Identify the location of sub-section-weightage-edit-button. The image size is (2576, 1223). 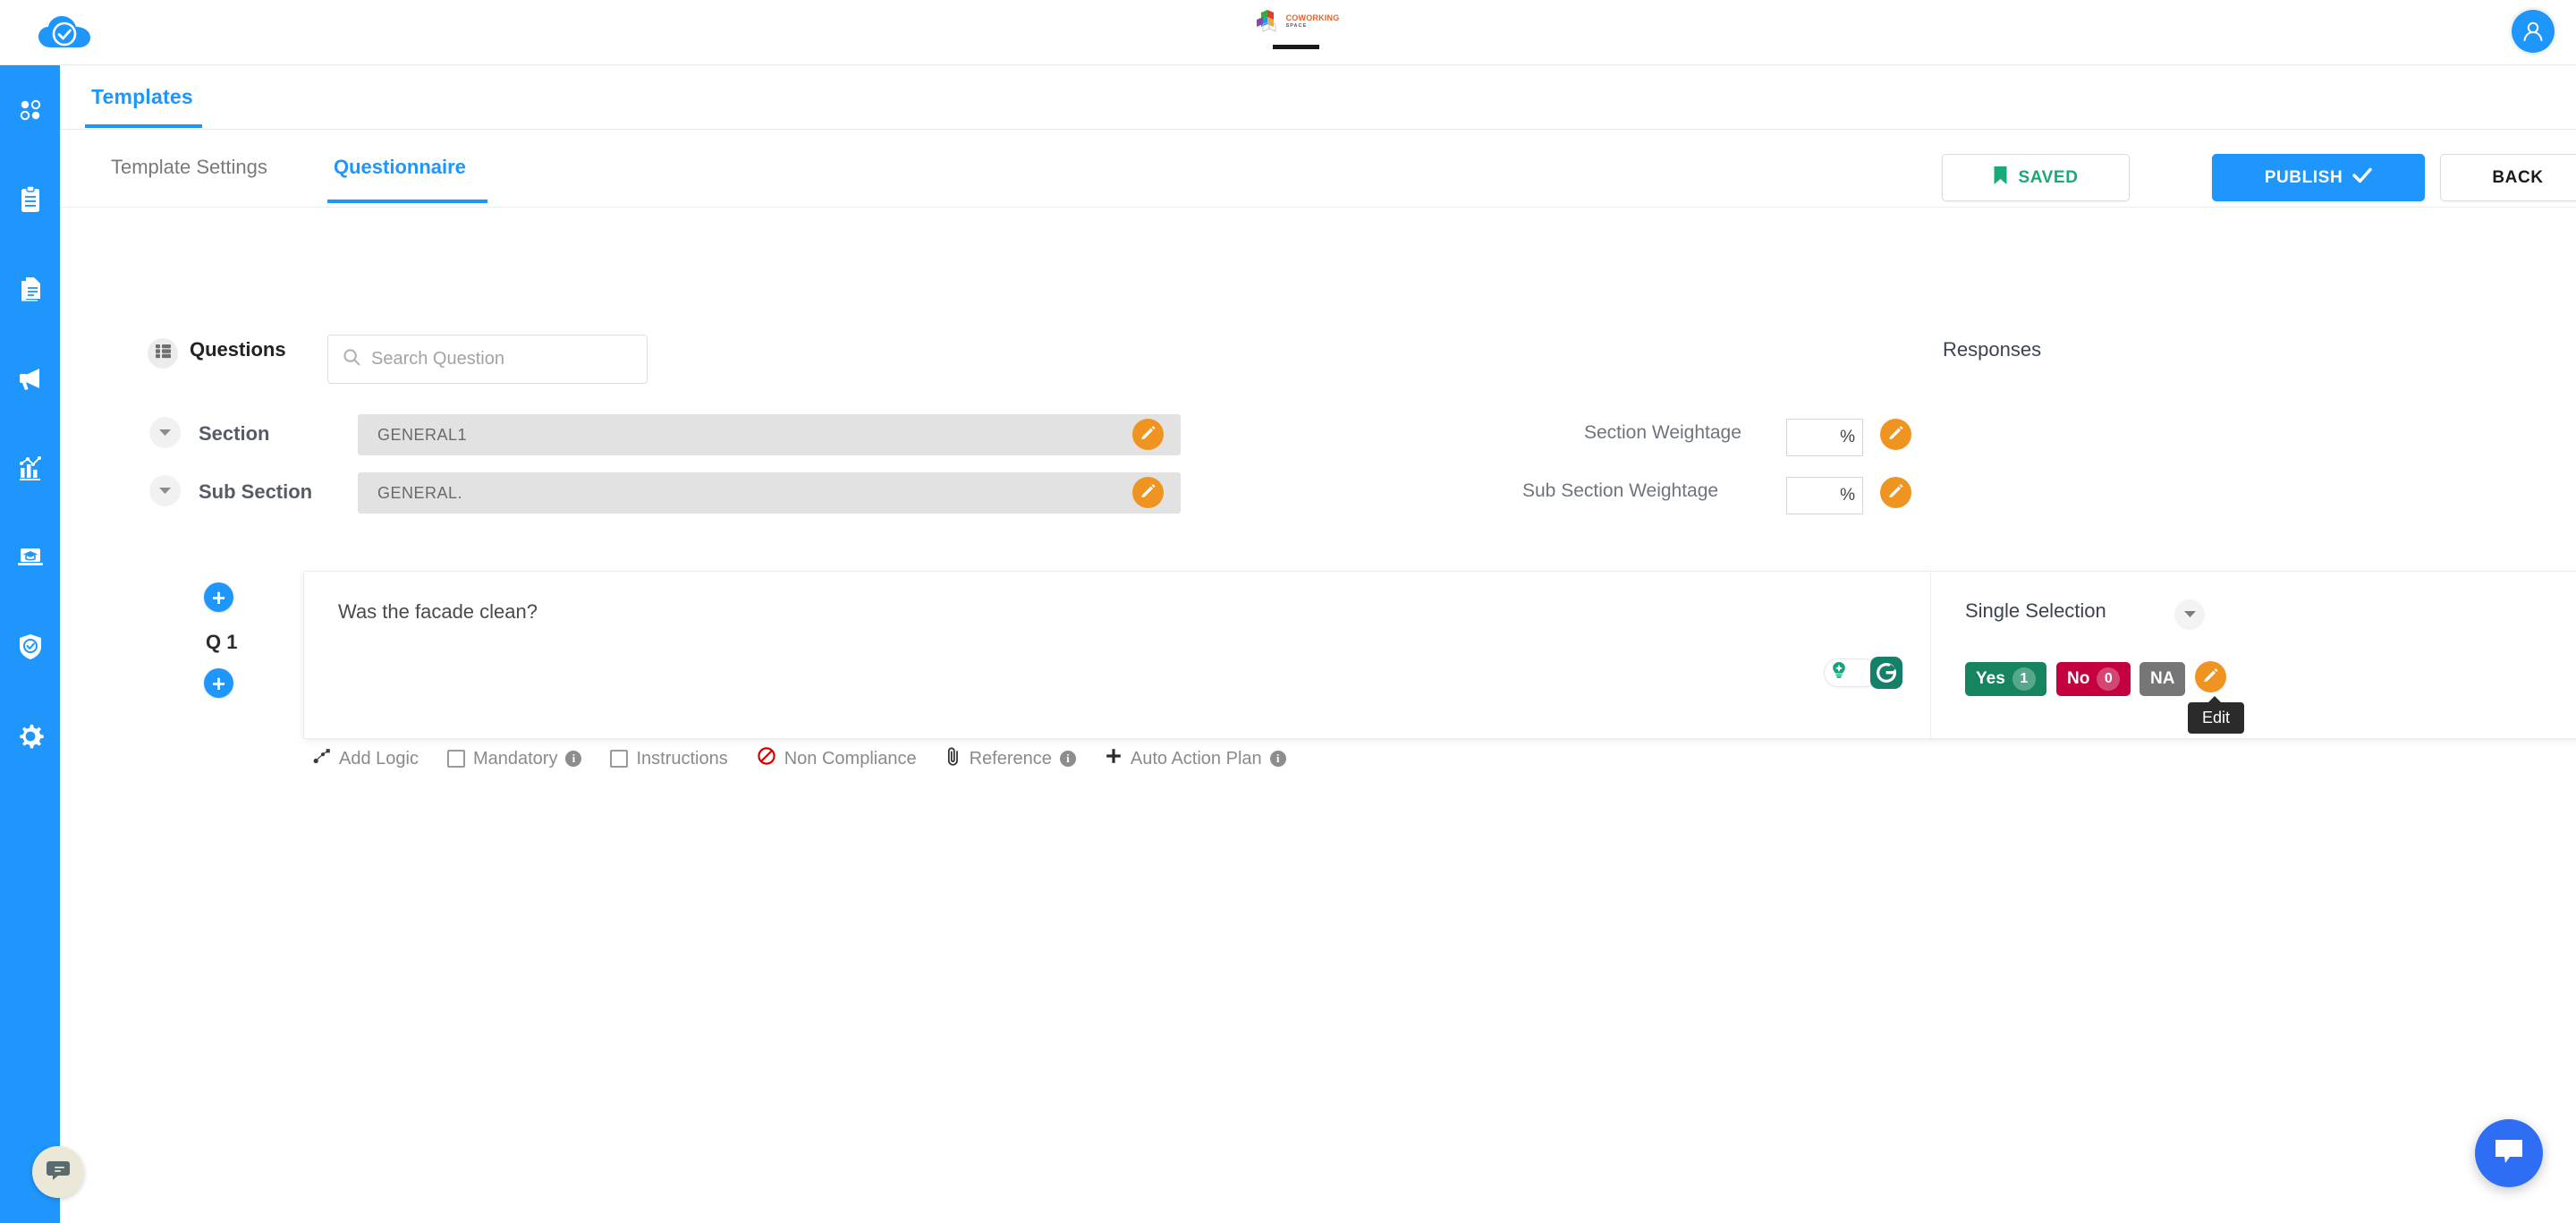
(1895, 493).